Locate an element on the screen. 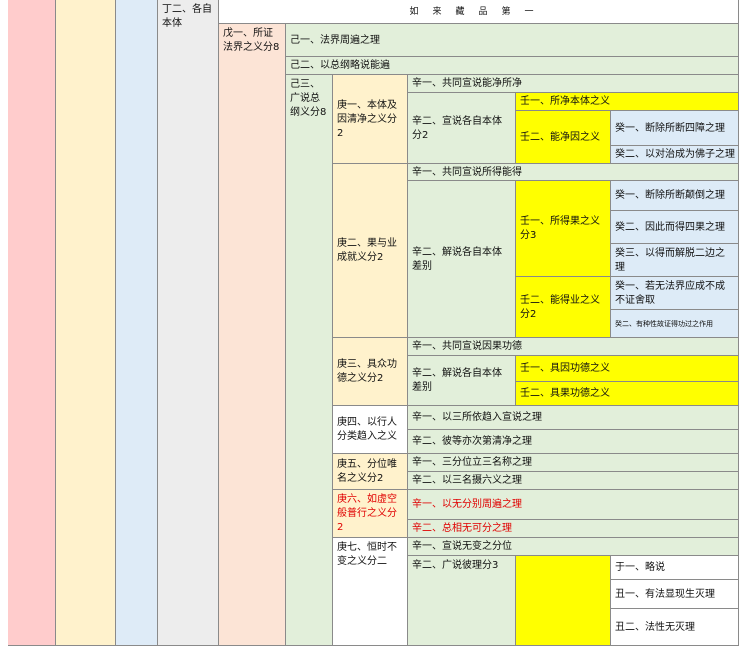 This screenshot has width=739, height=646. cell-g1-gui1: 癸一、断除所断四障之理 is located at coordinates (675, 128).